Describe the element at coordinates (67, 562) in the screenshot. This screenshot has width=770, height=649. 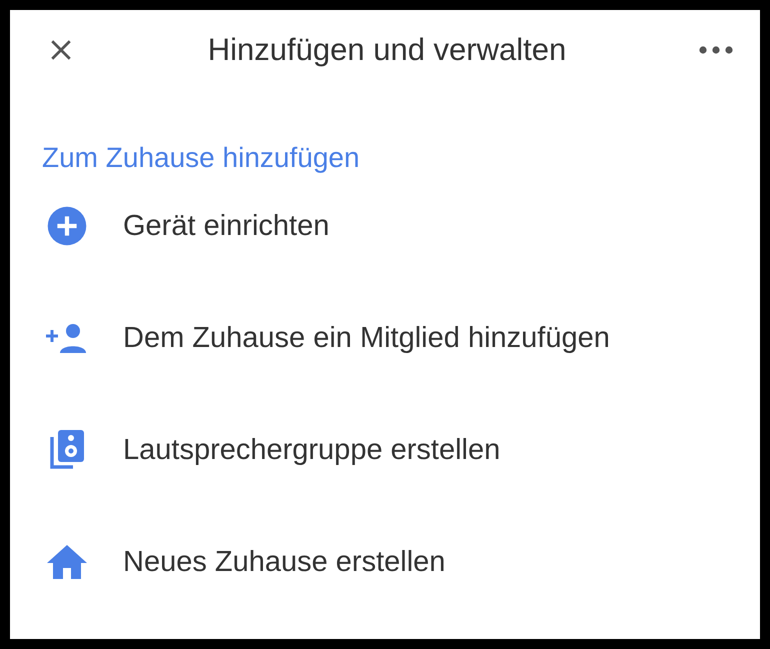
I see `home-icon` at that location.